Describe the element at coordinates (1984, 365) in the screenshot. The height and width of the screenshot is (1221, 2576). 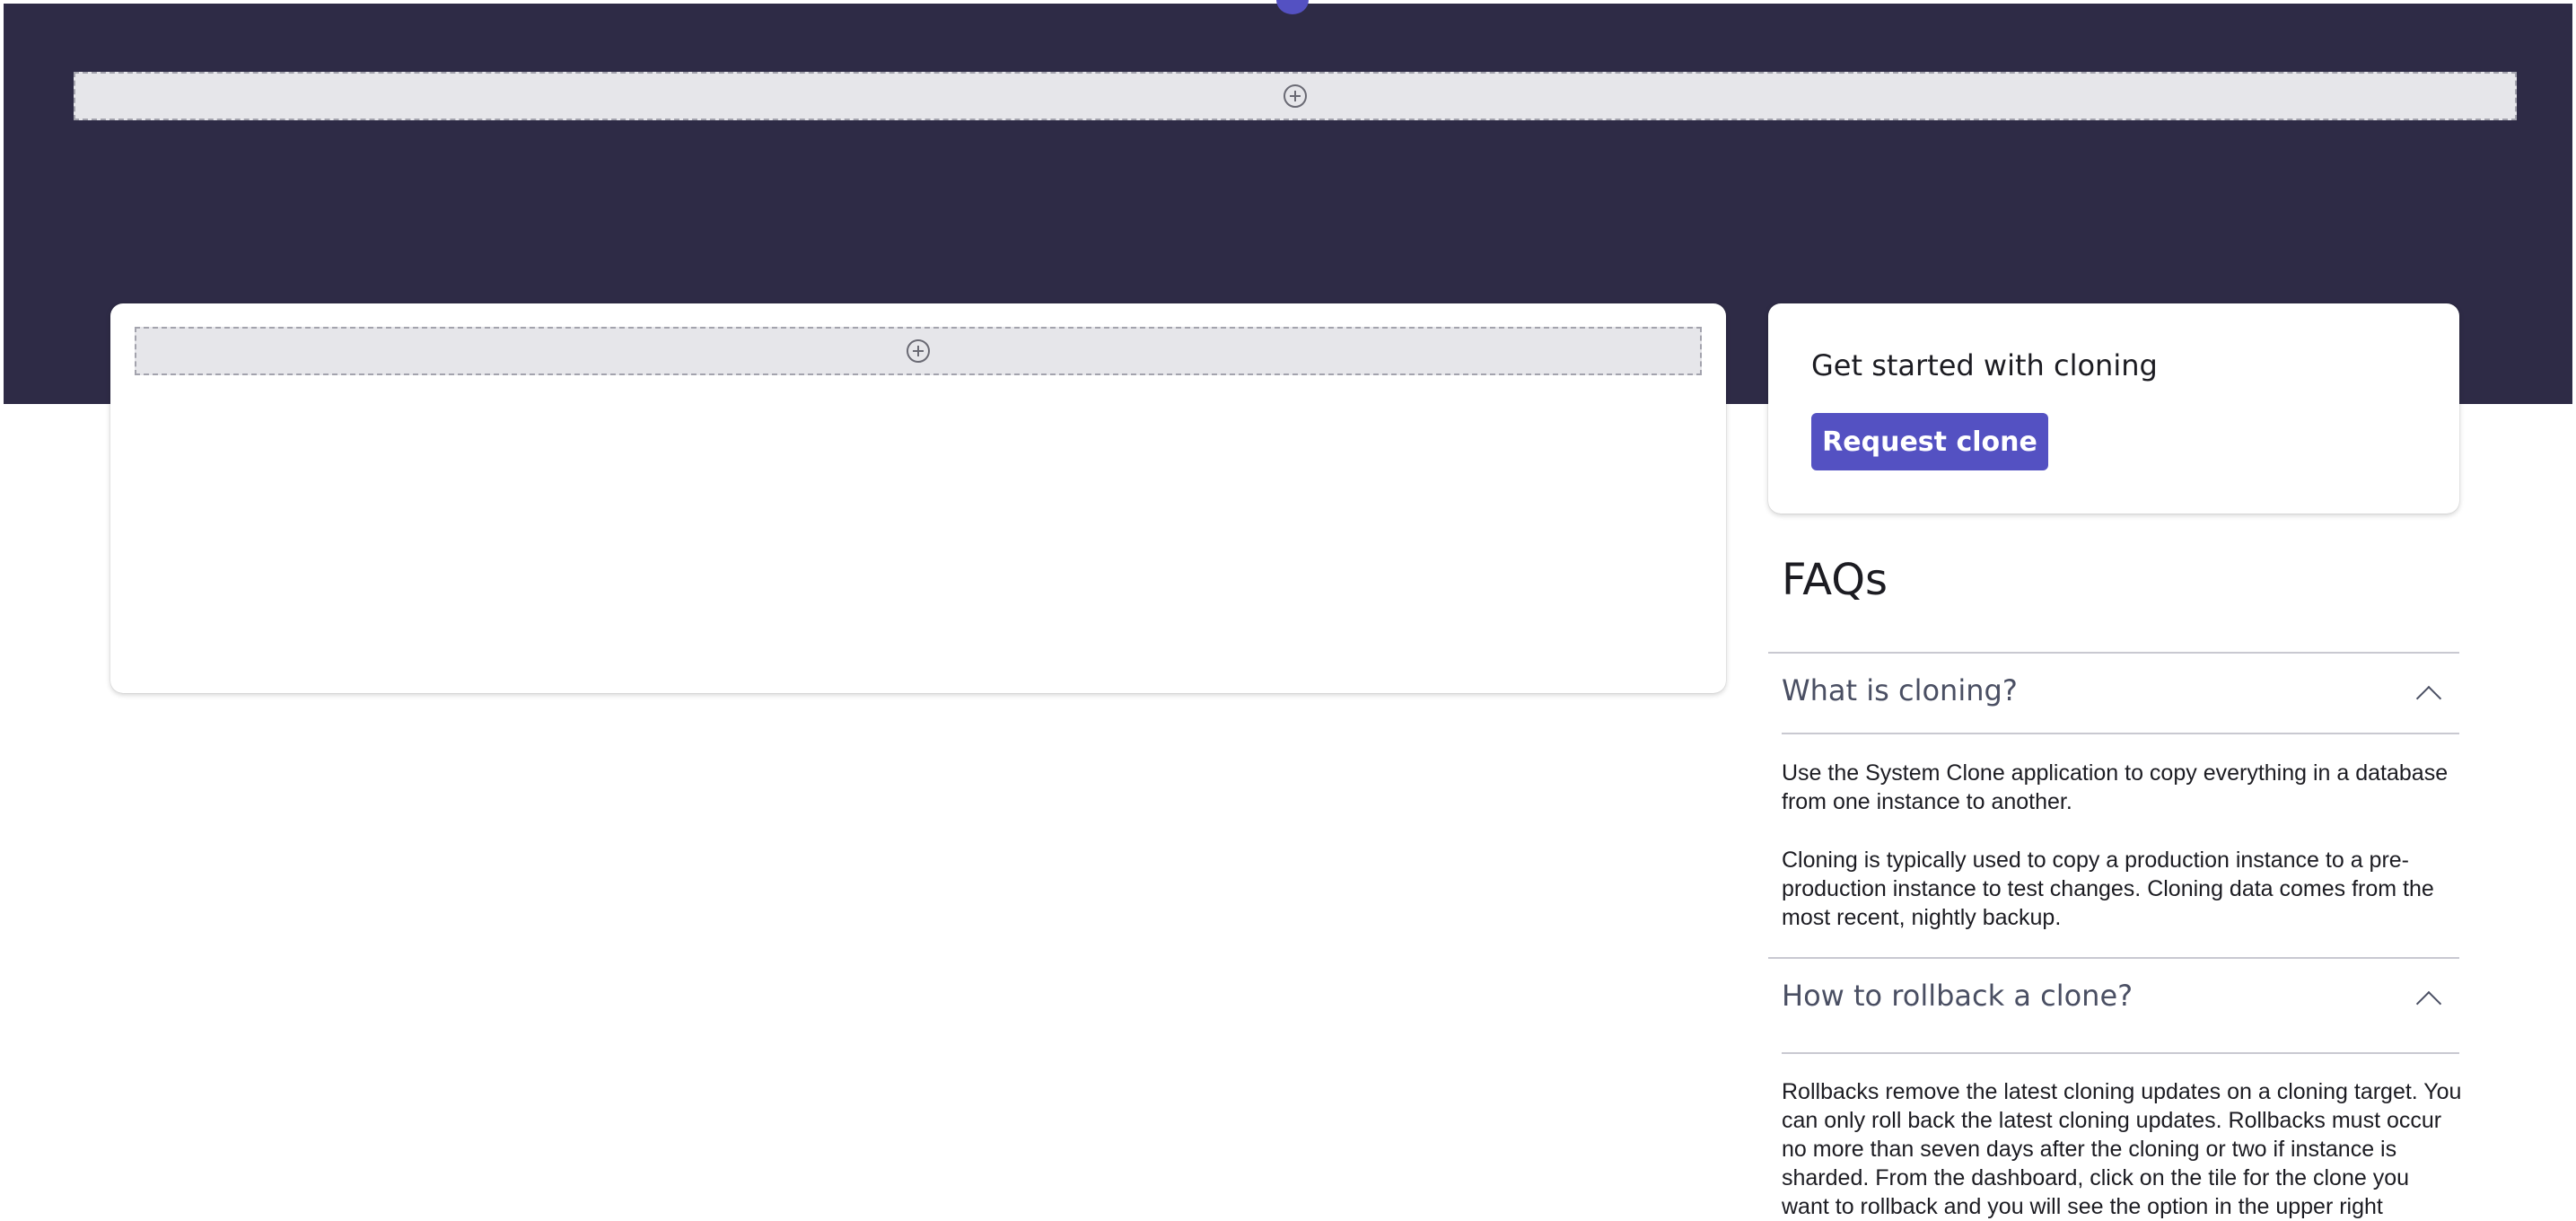
I see `get-started-title: Get started with cloning` at that location.